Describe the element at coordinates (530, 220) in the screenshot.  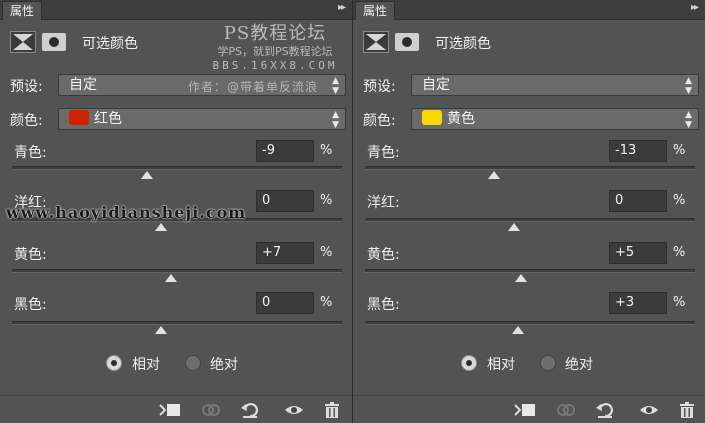
I see `magenta-slider-track` at that location.